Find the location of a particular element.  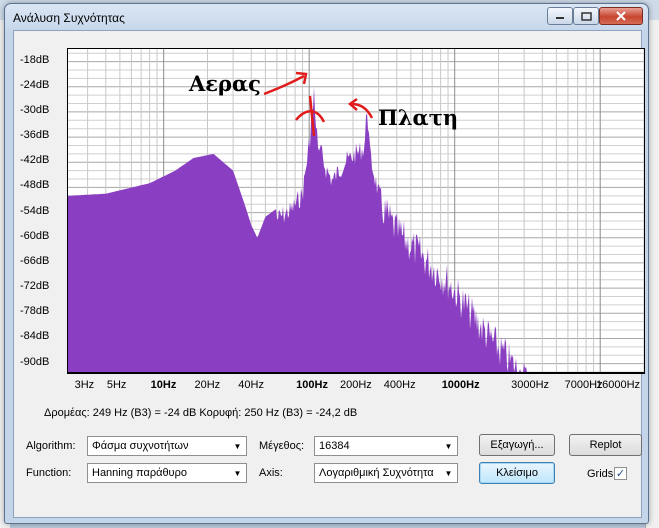

size-select: 16384 ▼ is located at coordinates (386, 446).